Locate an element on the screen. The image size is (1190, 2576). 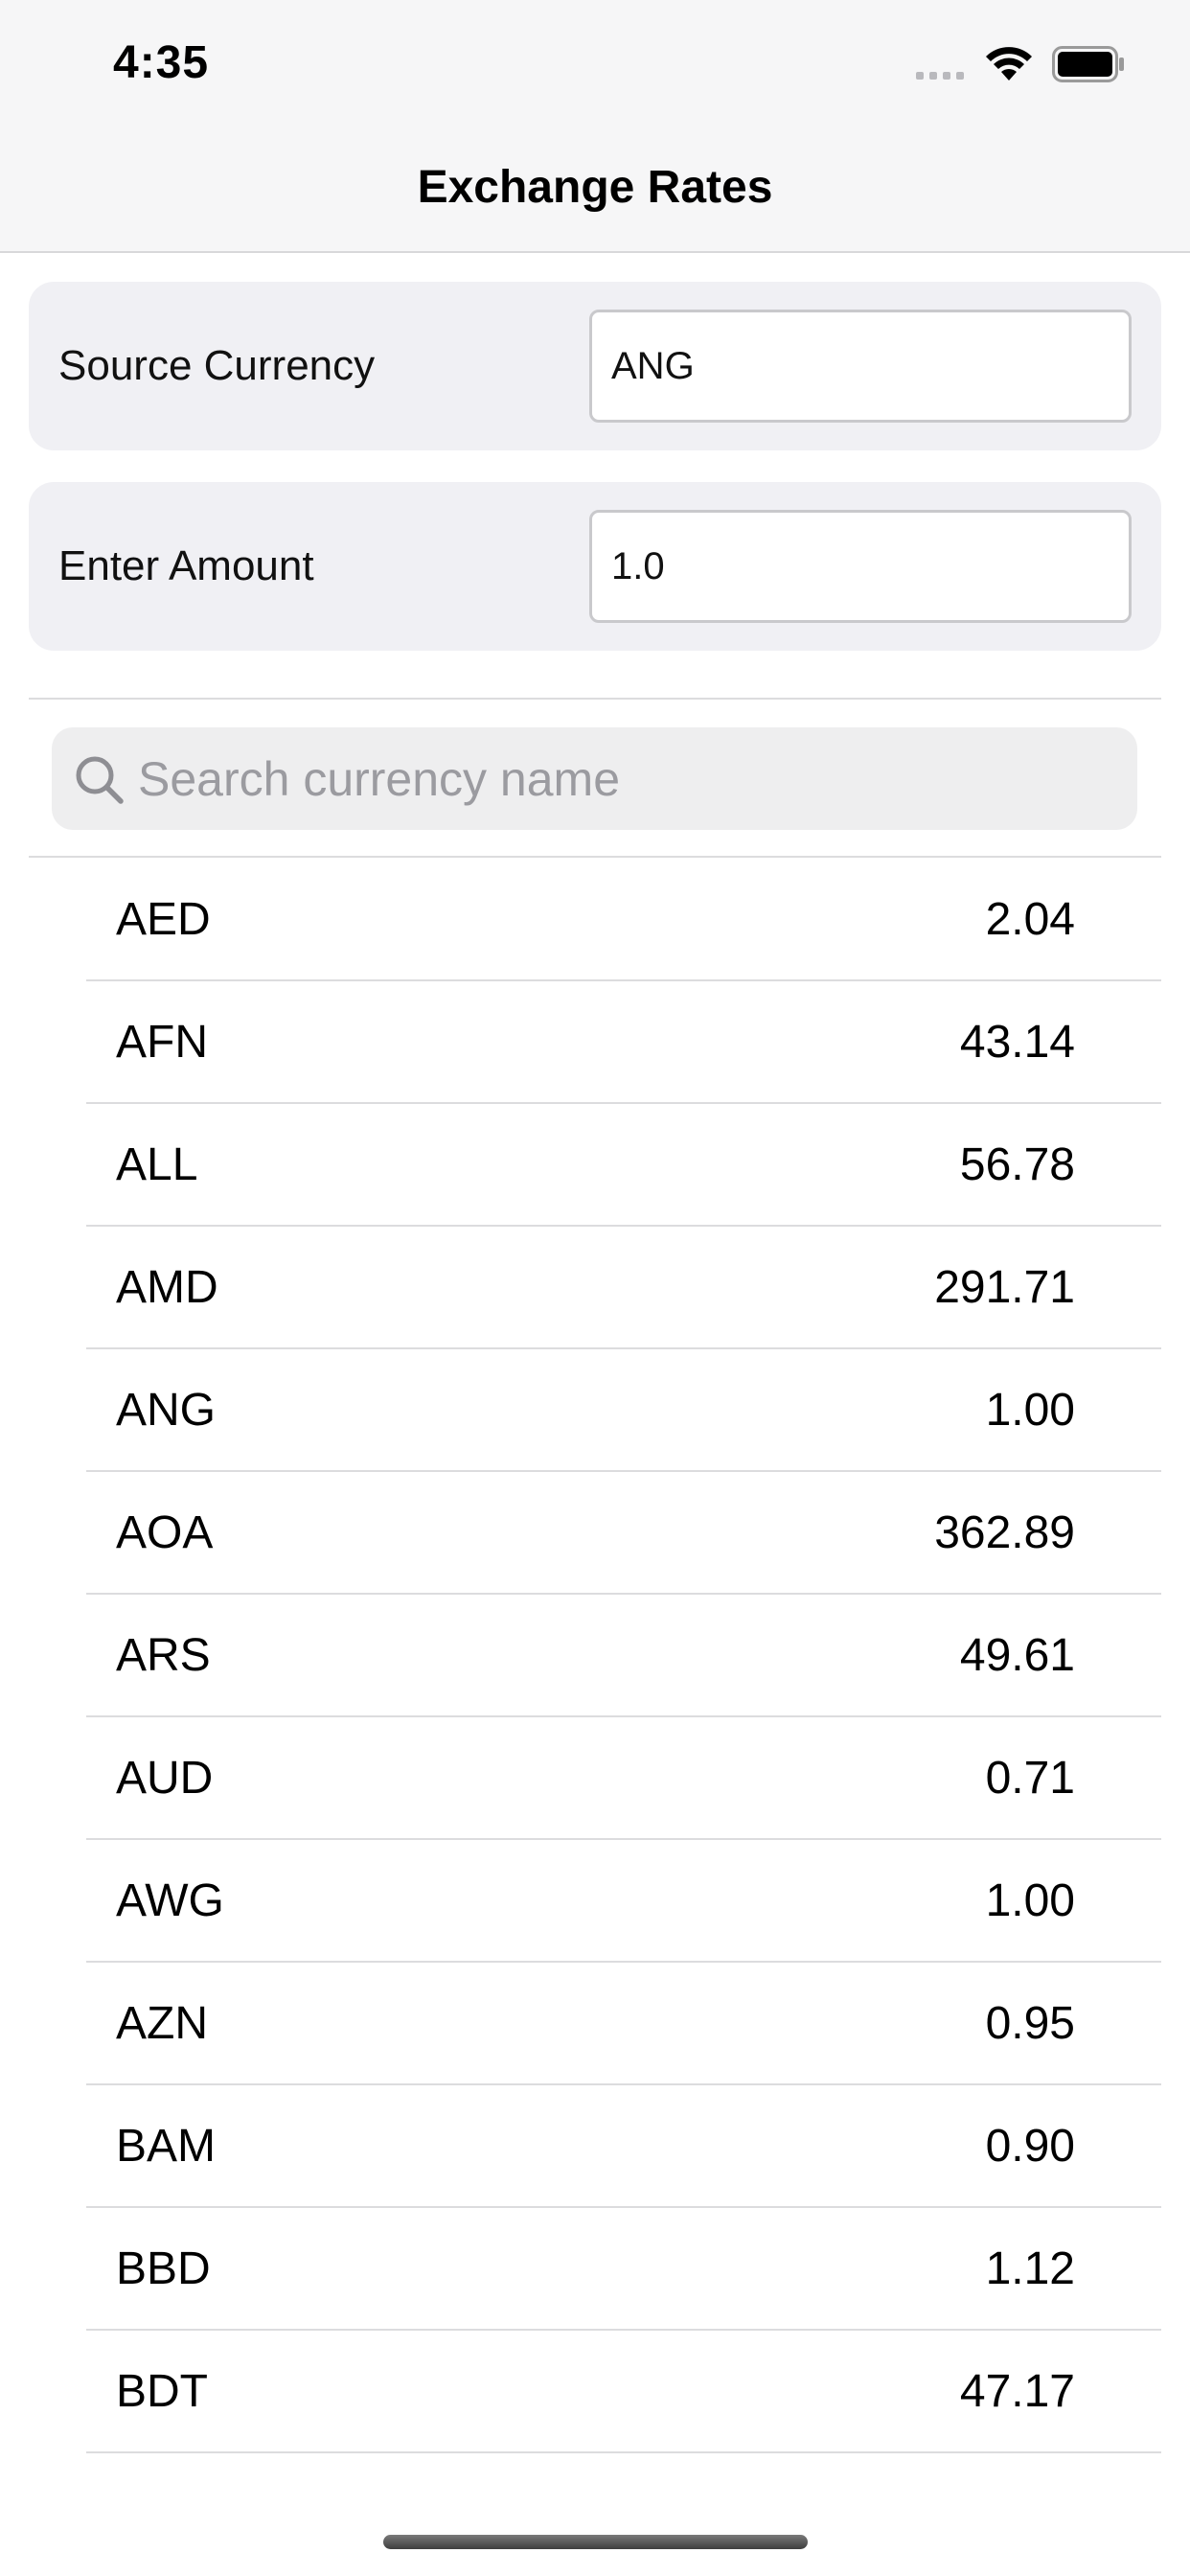
list-item: ANG 1.00 is located at coordinates (623, 1410).